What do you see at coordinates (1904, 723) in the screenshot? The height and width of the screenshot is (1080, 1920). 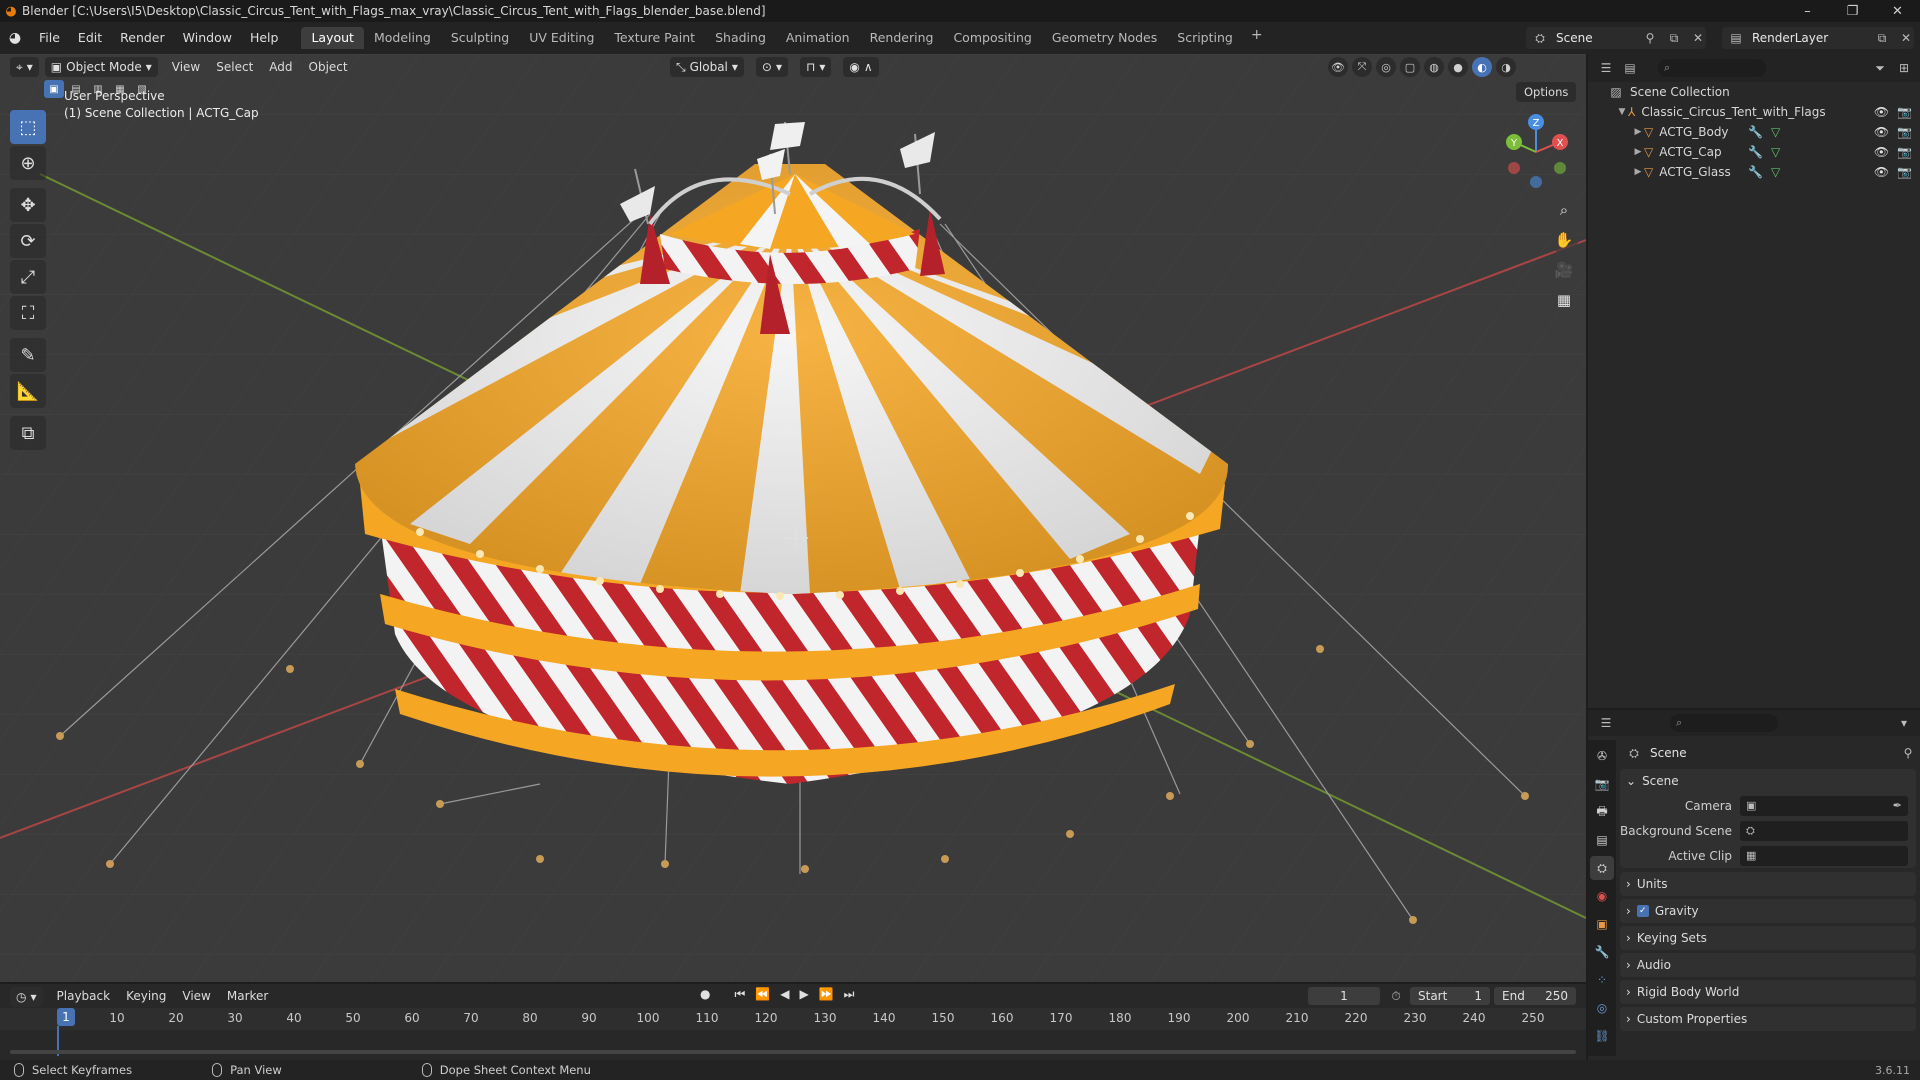 I see `chevron-down-icon: ▾` at bounding box center [1904, 723].